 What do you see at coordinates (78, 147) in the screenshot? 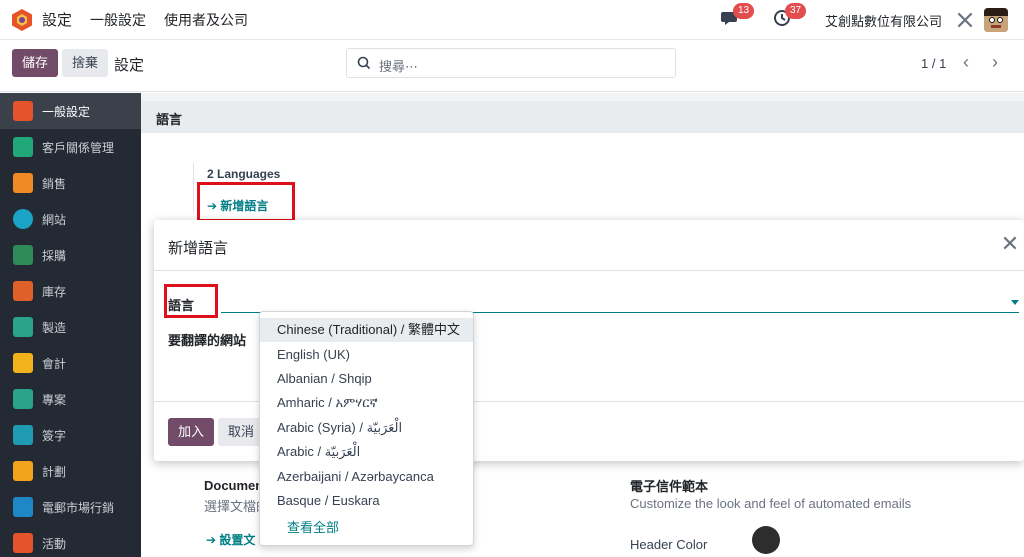
I see `sidebar-item-label: 客戶關係管理` at bounding box center [78, 147].